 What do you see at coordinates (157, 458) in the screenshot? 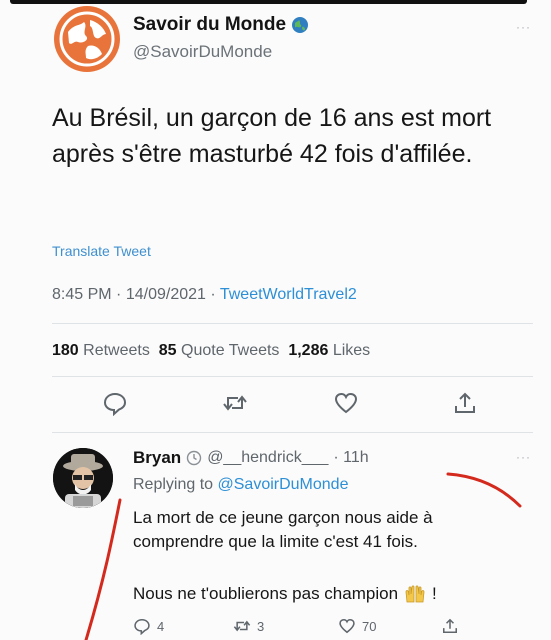
I see `reply-author-name: Bryan` at bounding box center [157, 458].